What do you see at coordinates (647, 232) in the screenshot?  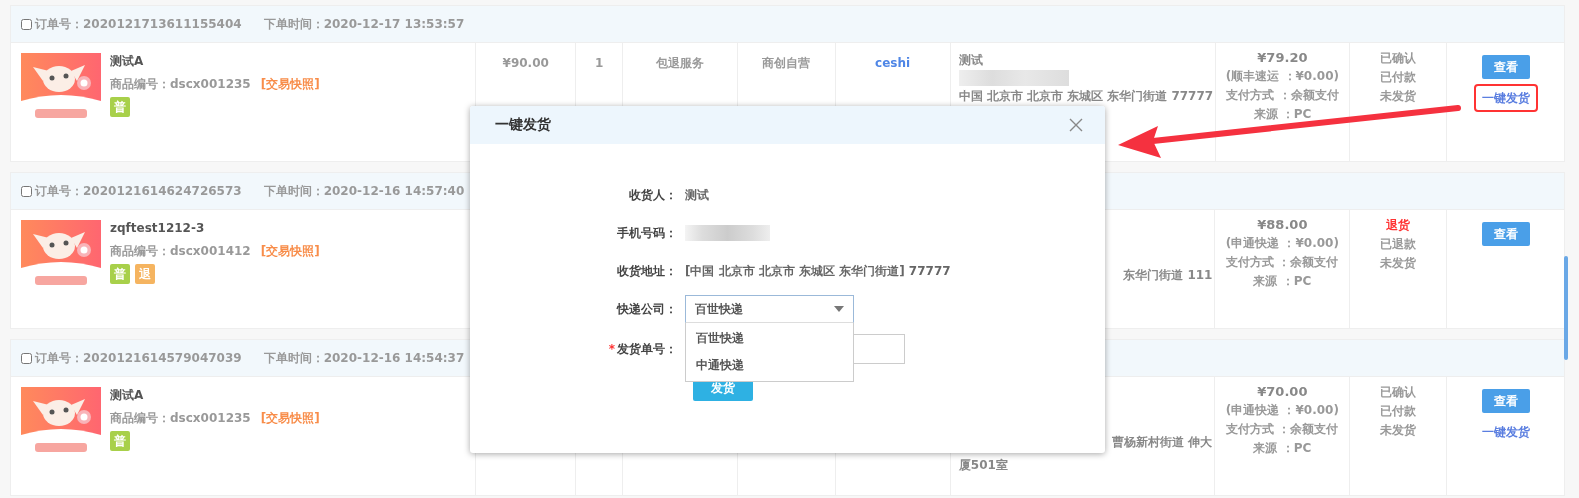 I see `field-label: 手机号码：` at bounding box center [647, 232].